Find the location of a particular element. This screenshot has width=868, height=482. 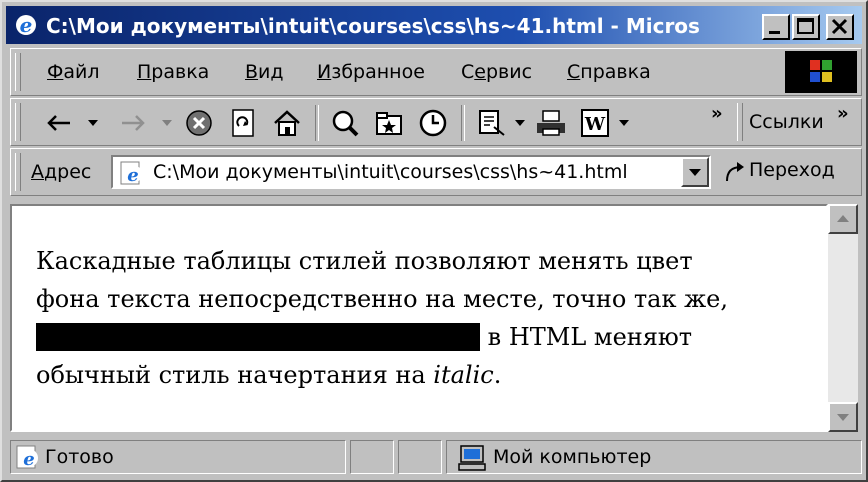

status-page-icon: e is located at coordinates (27, 457).